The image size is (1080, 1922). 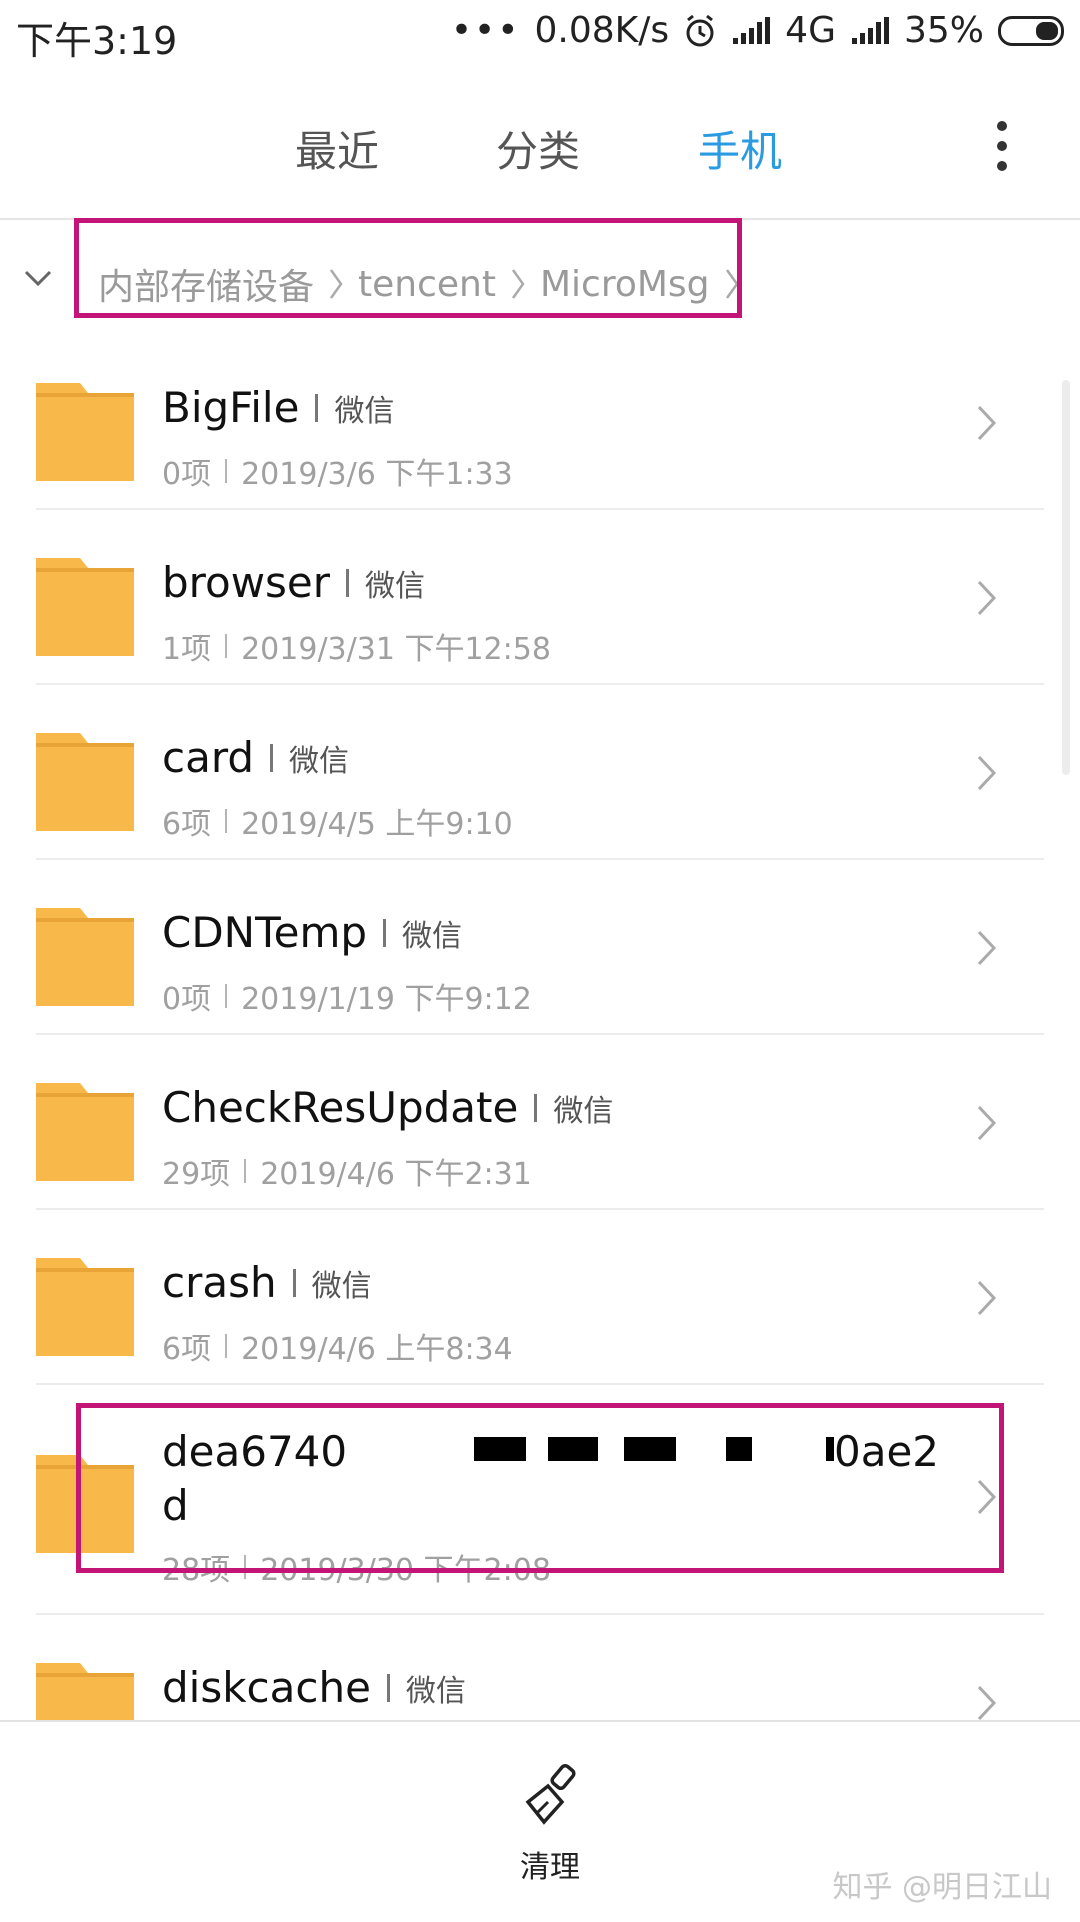 What do you see at coordinates (196, 1174) in the screenshot?
I see `folder-count: 29项` at bounding box center [196, 1174].